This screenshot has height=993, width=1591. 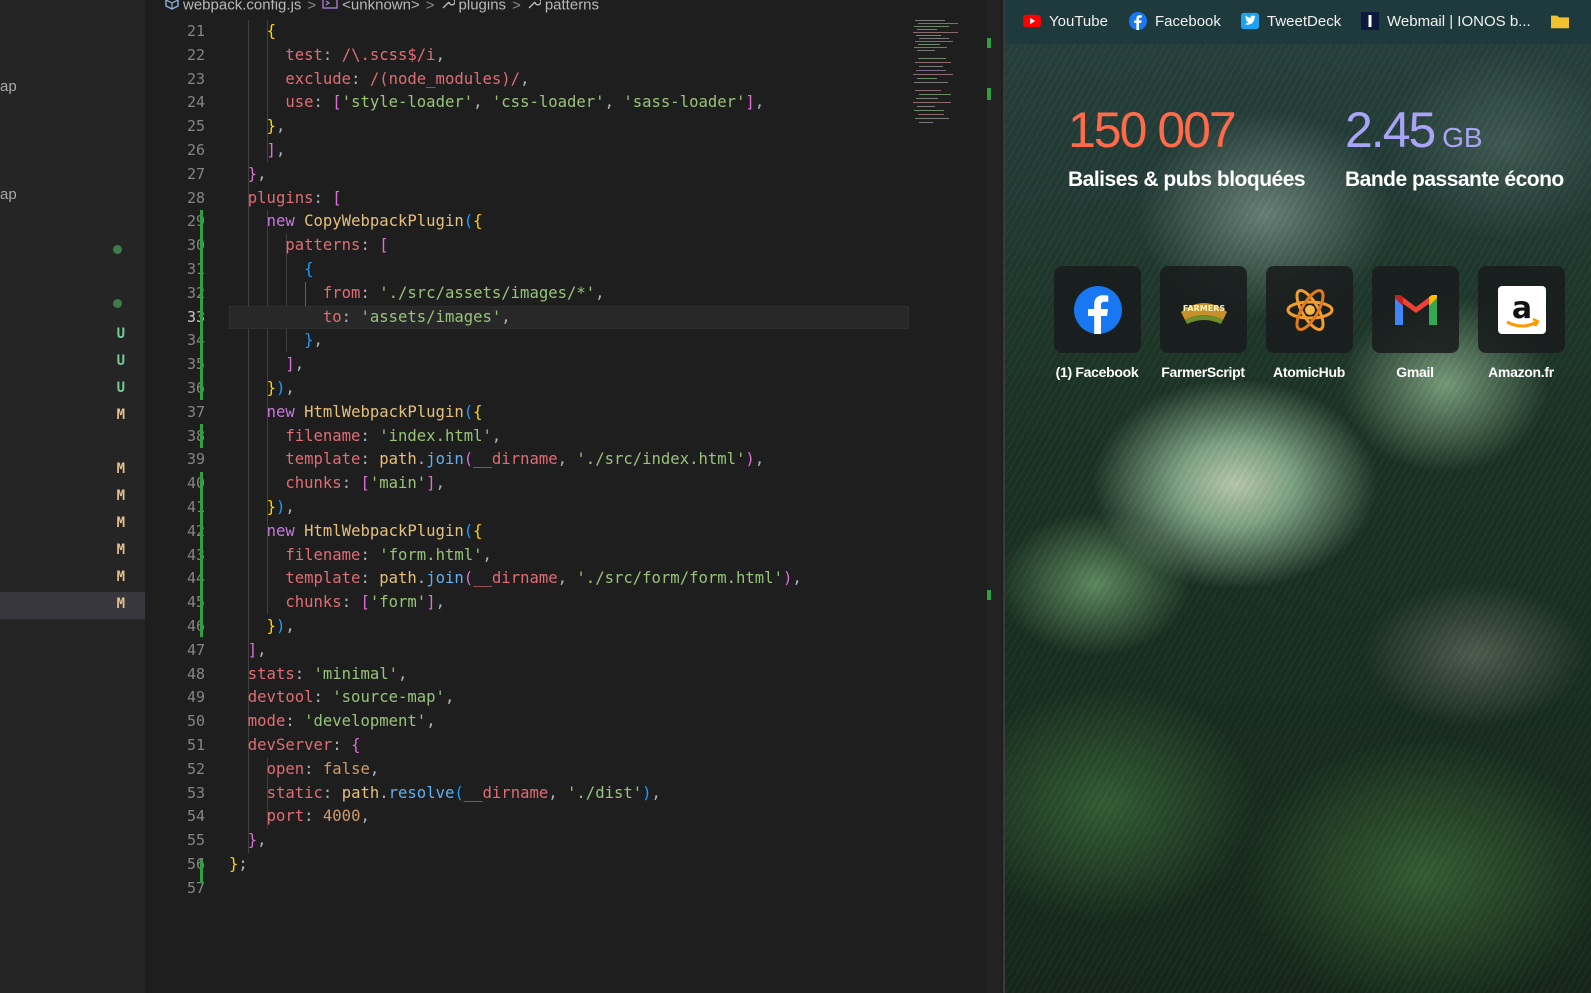 I want to click on breadcrumb-scope: <unknown>, so click(x=381, y=7).